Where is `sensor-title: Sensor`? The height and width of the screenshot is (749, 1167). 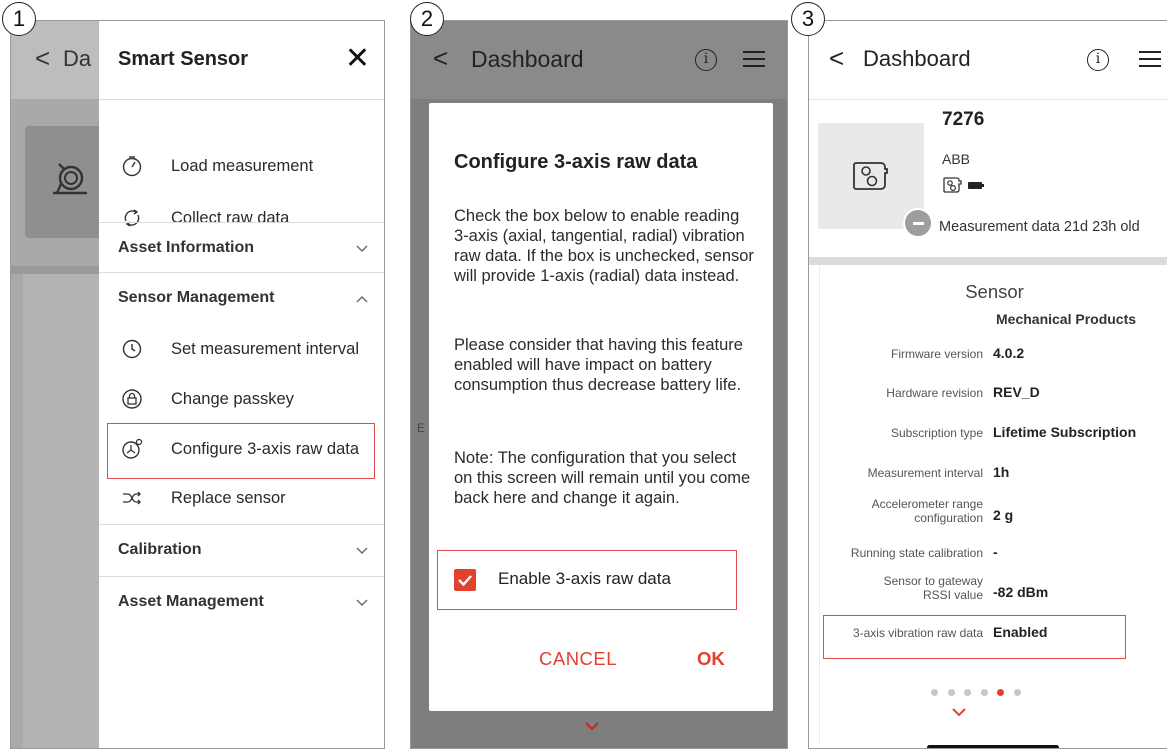 sensor-title: Sensor is located at coordinates (994, 291).